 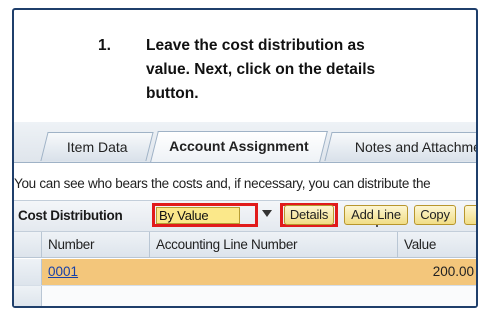 I want to click on tab-notes-and-attachments: Notes and Attachme, so click(x=401, y=146).